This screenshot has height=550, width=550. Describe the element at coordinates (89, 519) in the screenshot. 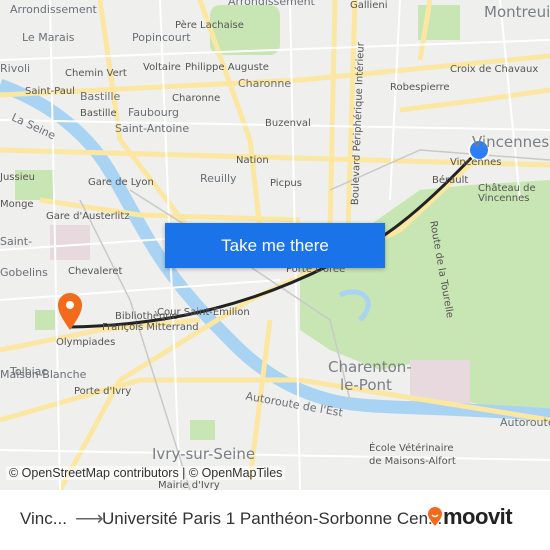

I see `arrow-right-icon: ⟶` at that location.